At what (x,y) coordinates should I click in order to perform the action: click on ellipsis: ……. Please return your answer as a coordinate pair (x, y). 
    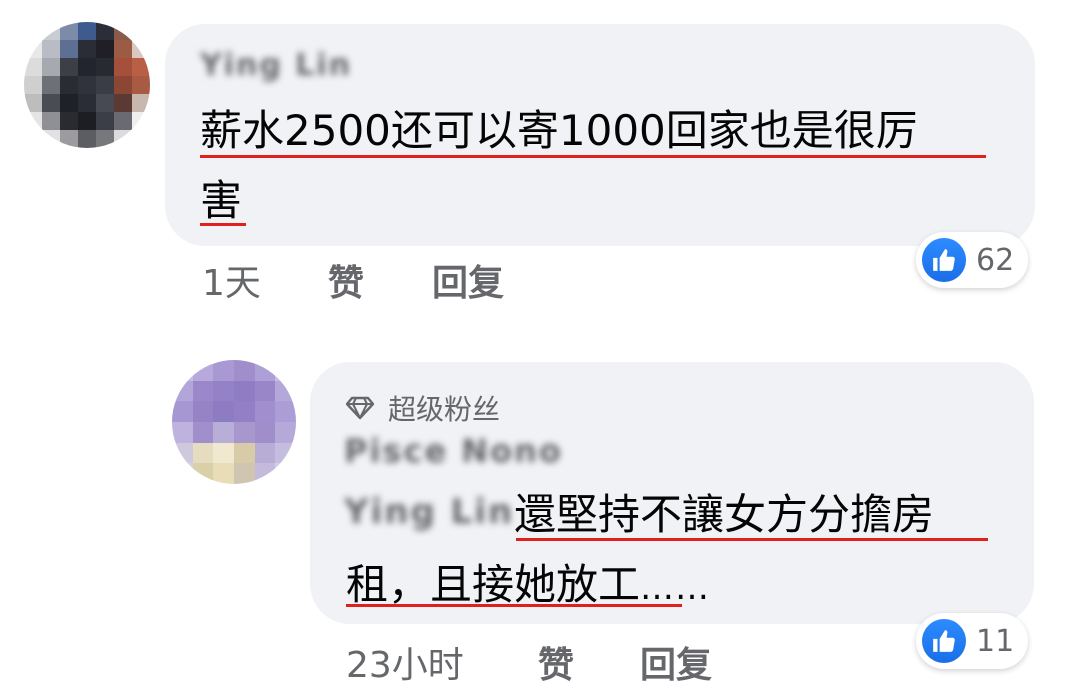
    Looking at the image, I should click on (675, 588).